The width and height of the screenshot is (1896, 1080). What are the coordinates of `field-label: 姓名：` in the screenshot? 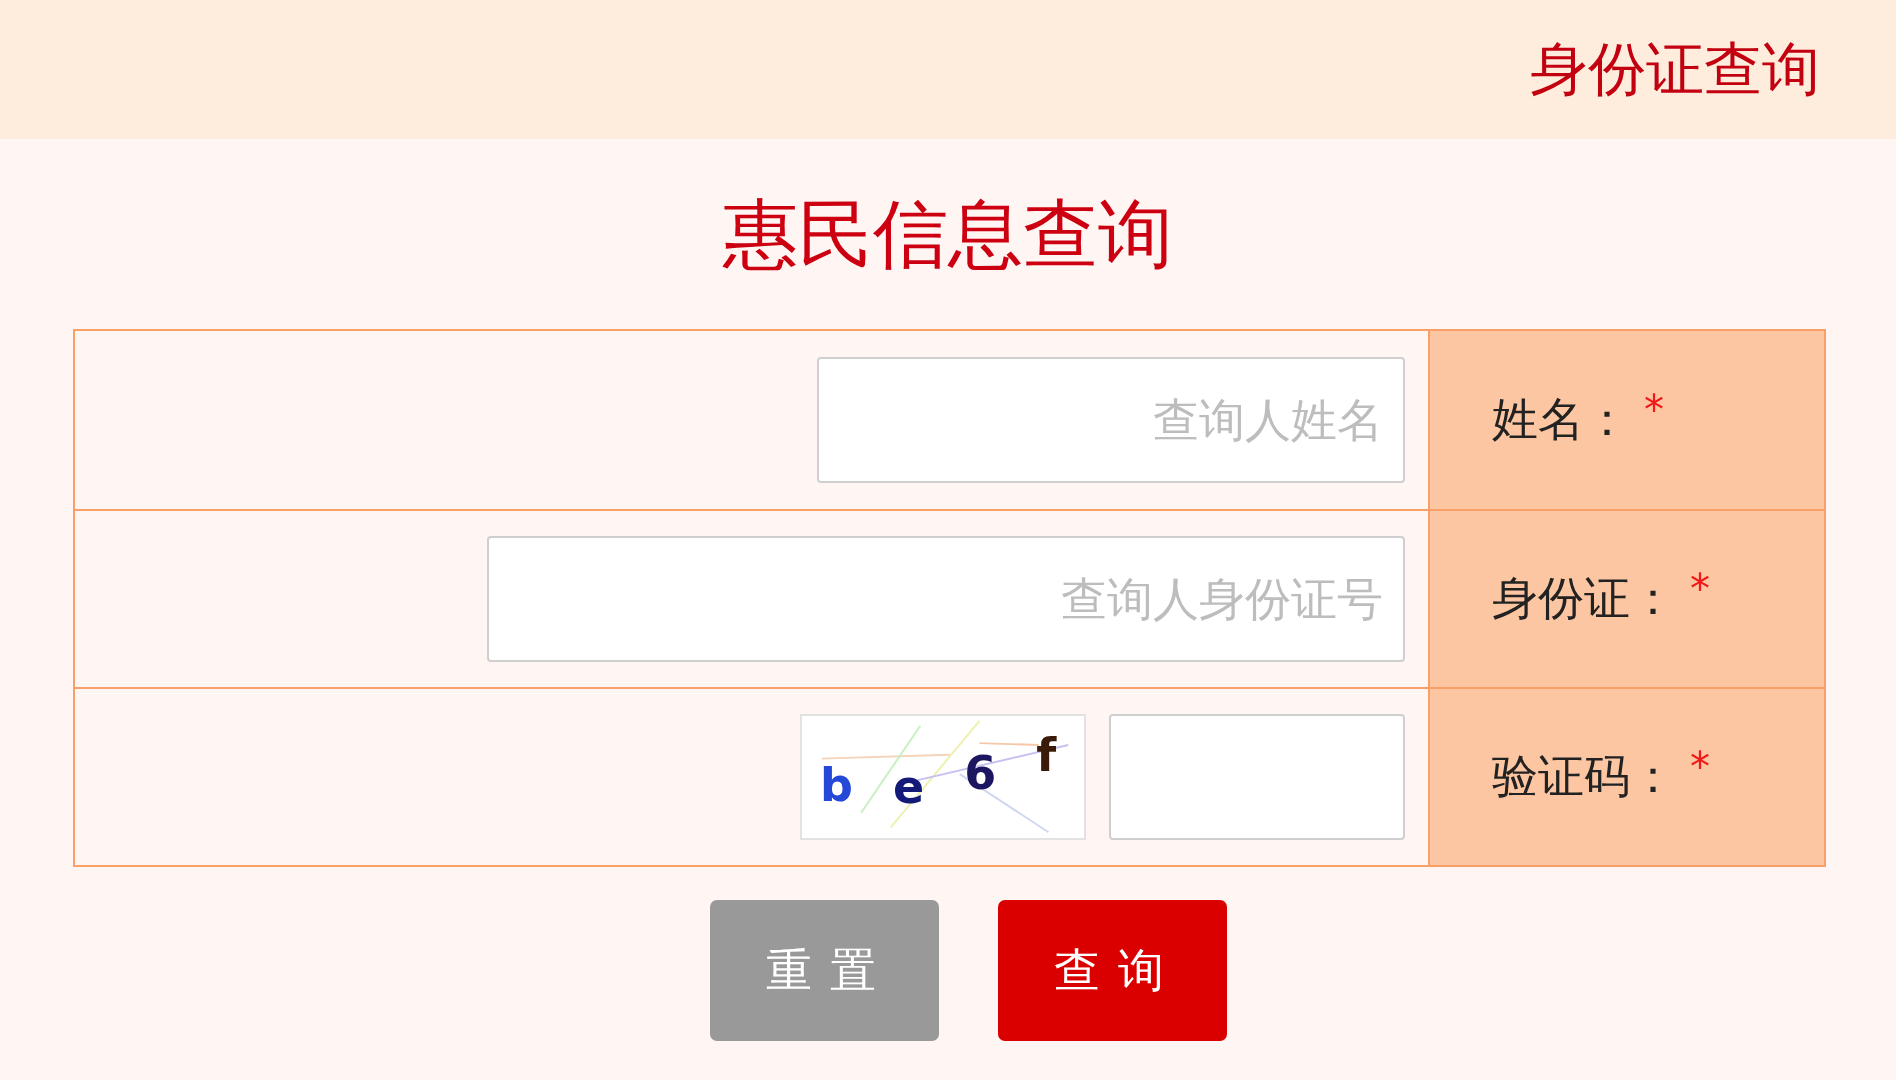 It's located at (1561, 420).